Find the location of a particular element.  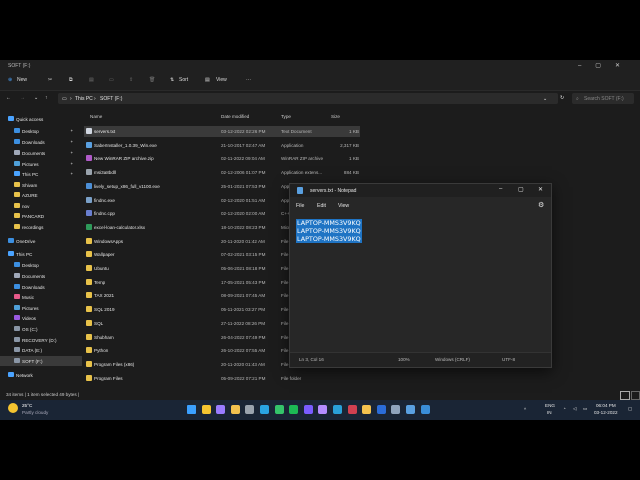

menu-edit: Edit is located at coordinates (321, 206).